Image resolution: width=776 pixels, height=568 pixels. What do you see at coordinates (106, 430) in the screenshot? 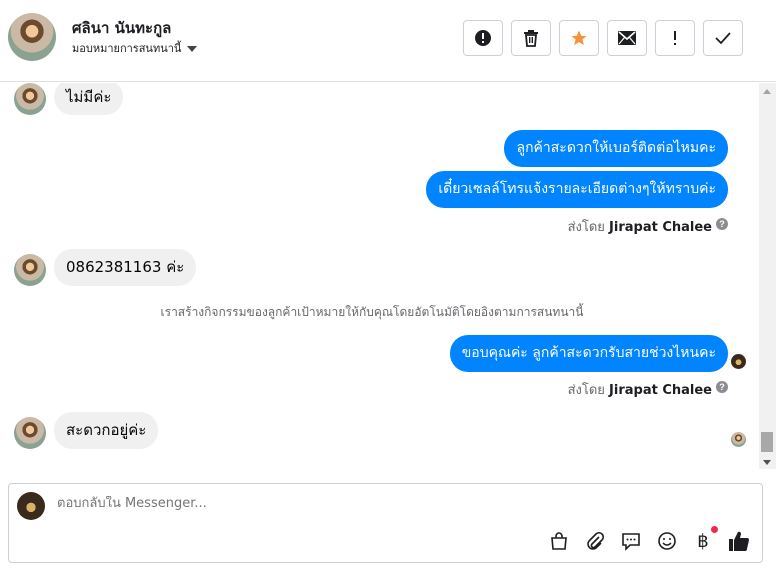
I see `incoming-message: สะดวกอยู่ค่ะ` at bounding box center [106, 430].